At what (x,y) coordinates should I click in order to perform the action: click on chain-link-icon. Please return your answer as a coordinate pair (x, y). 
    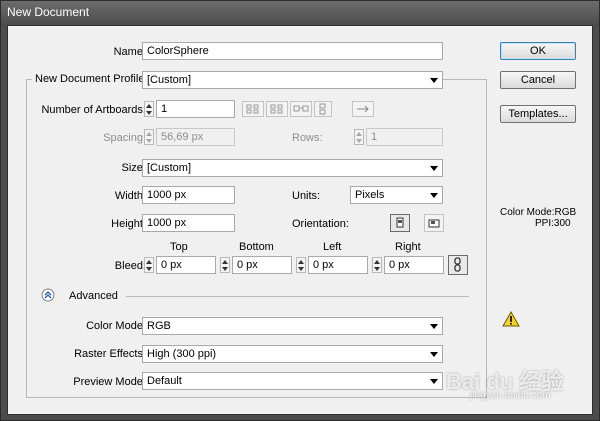
    Looking at the image, I should click on (458, 265).